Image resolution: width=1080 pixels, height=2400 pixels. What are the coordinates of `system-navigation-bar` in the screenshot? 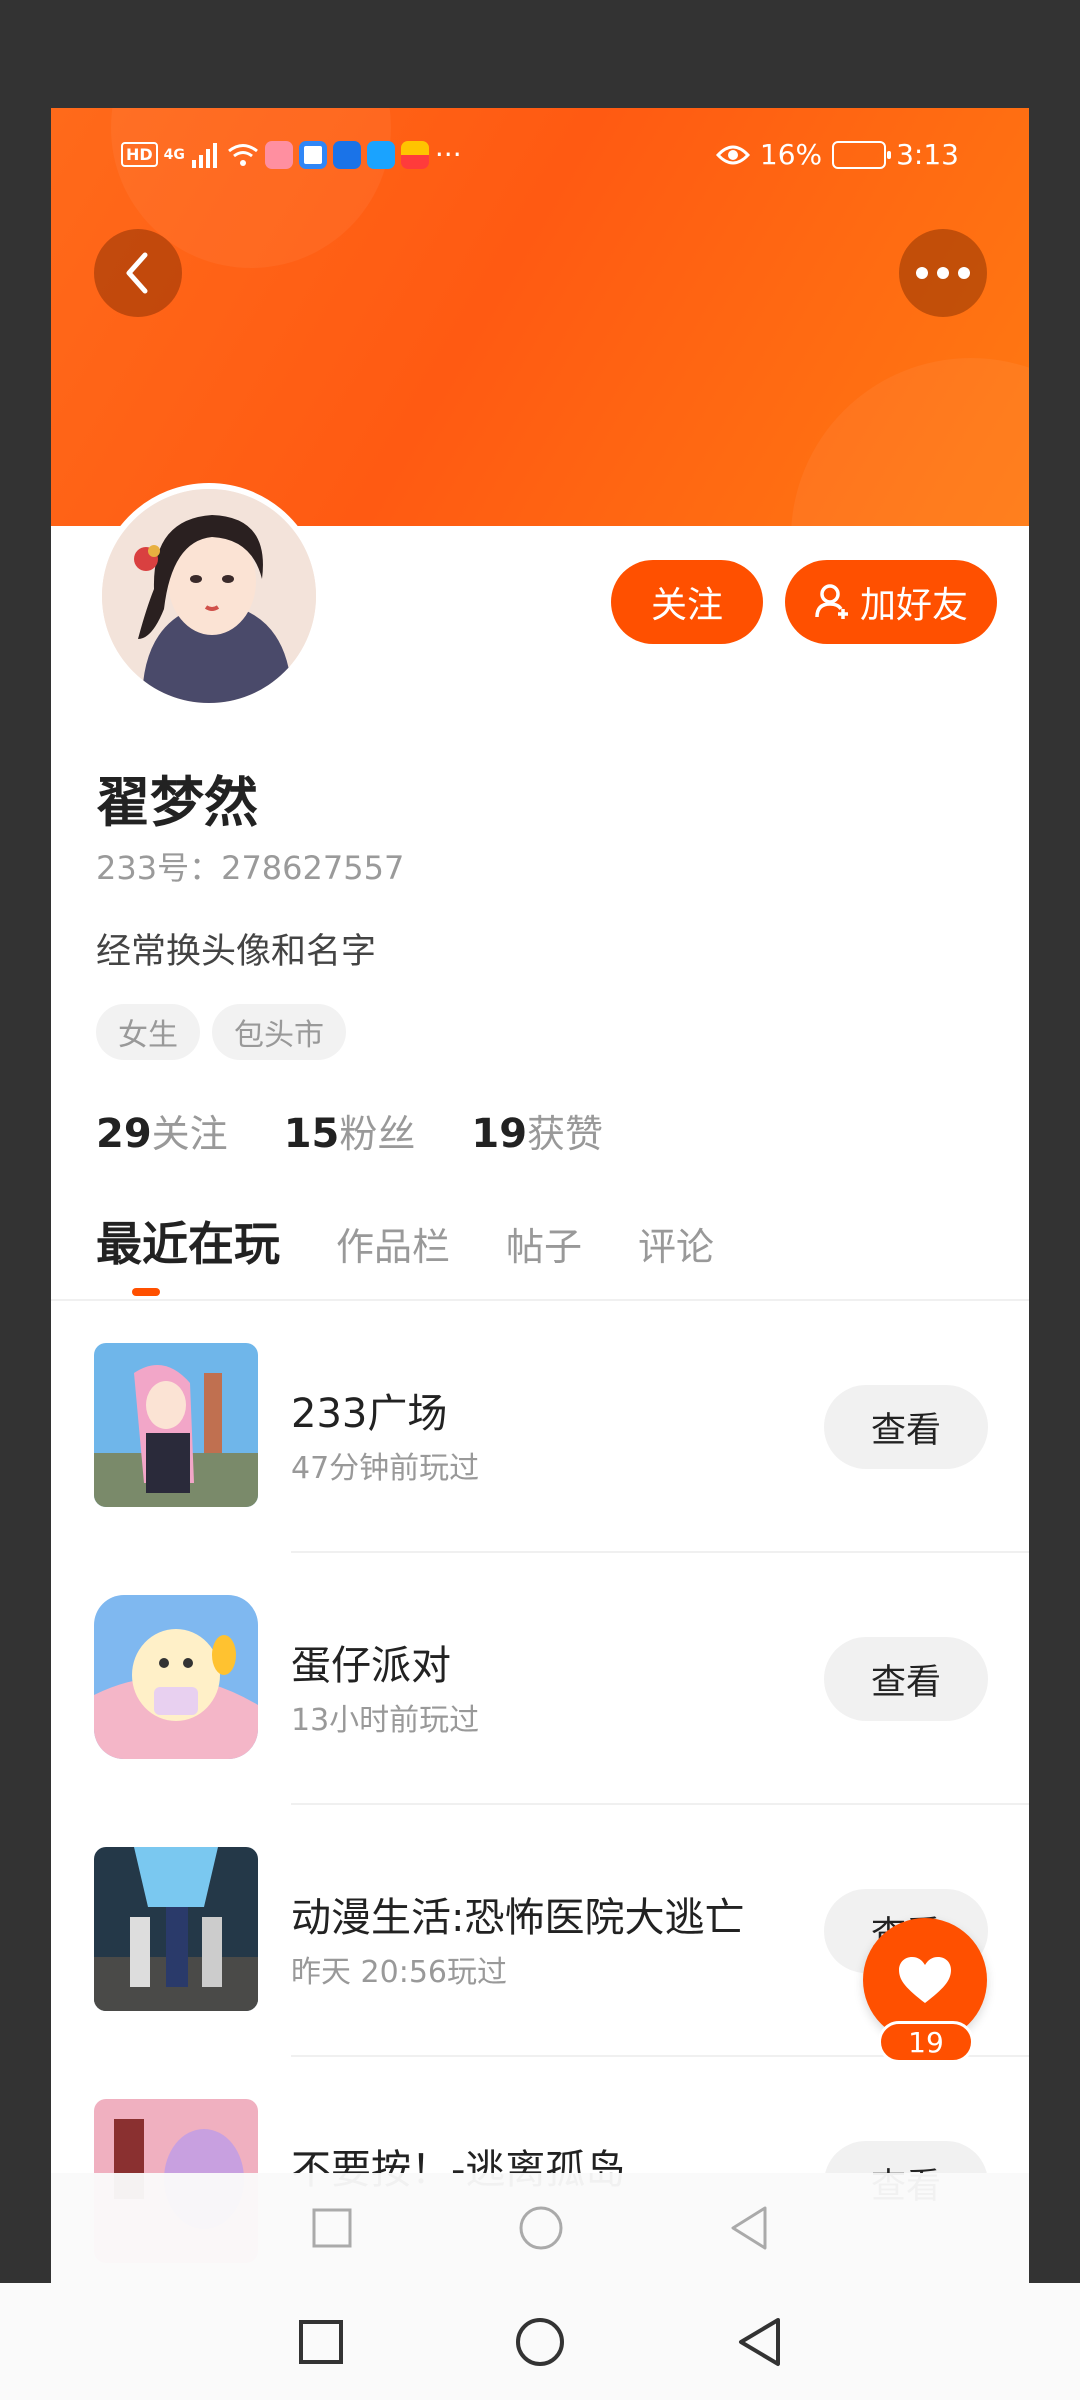 It's located at (540, 2341).